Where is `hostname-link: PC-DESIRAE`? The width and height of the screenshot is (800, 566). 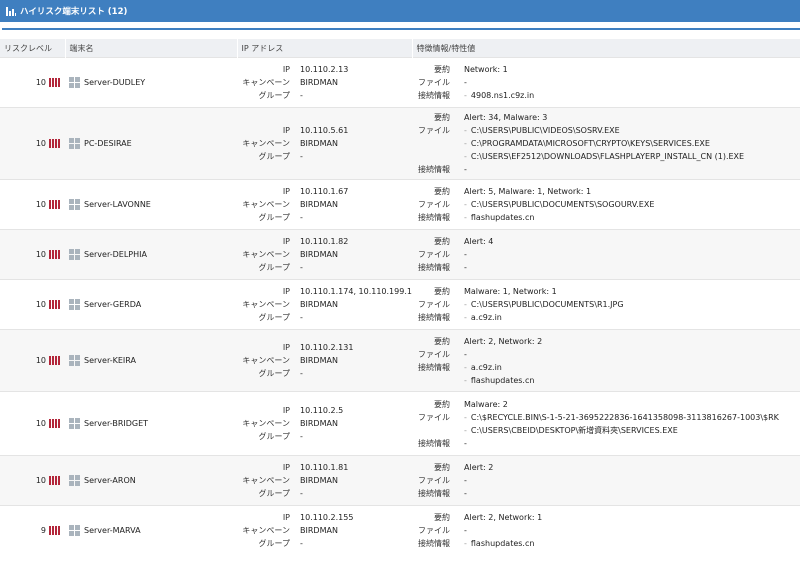 hostname-link: PC-DESIRAE is located at coordinates (108, 143).